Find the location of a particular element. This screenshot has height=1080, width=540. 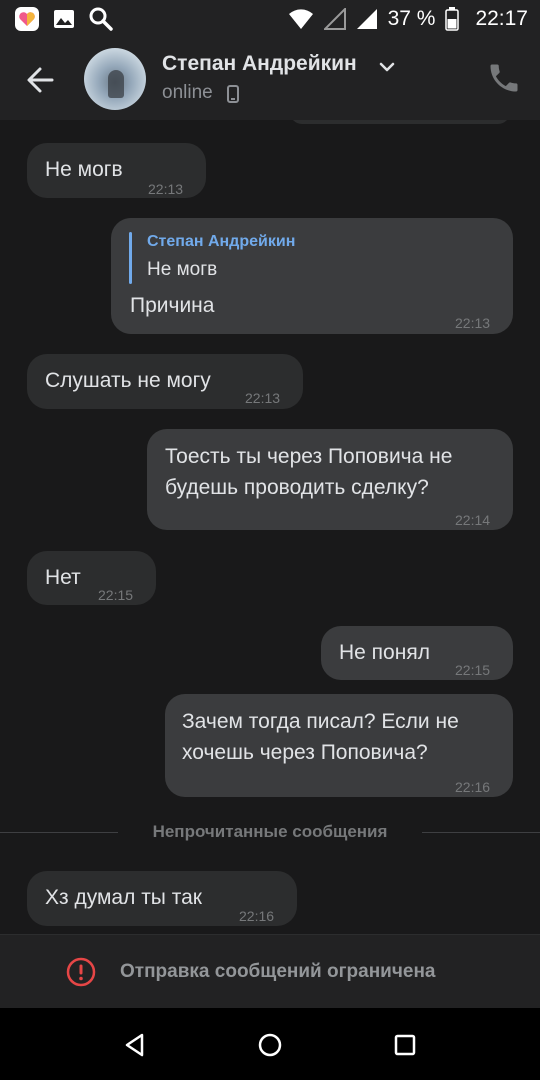

phone-icon is located at coordinates (504, 78).